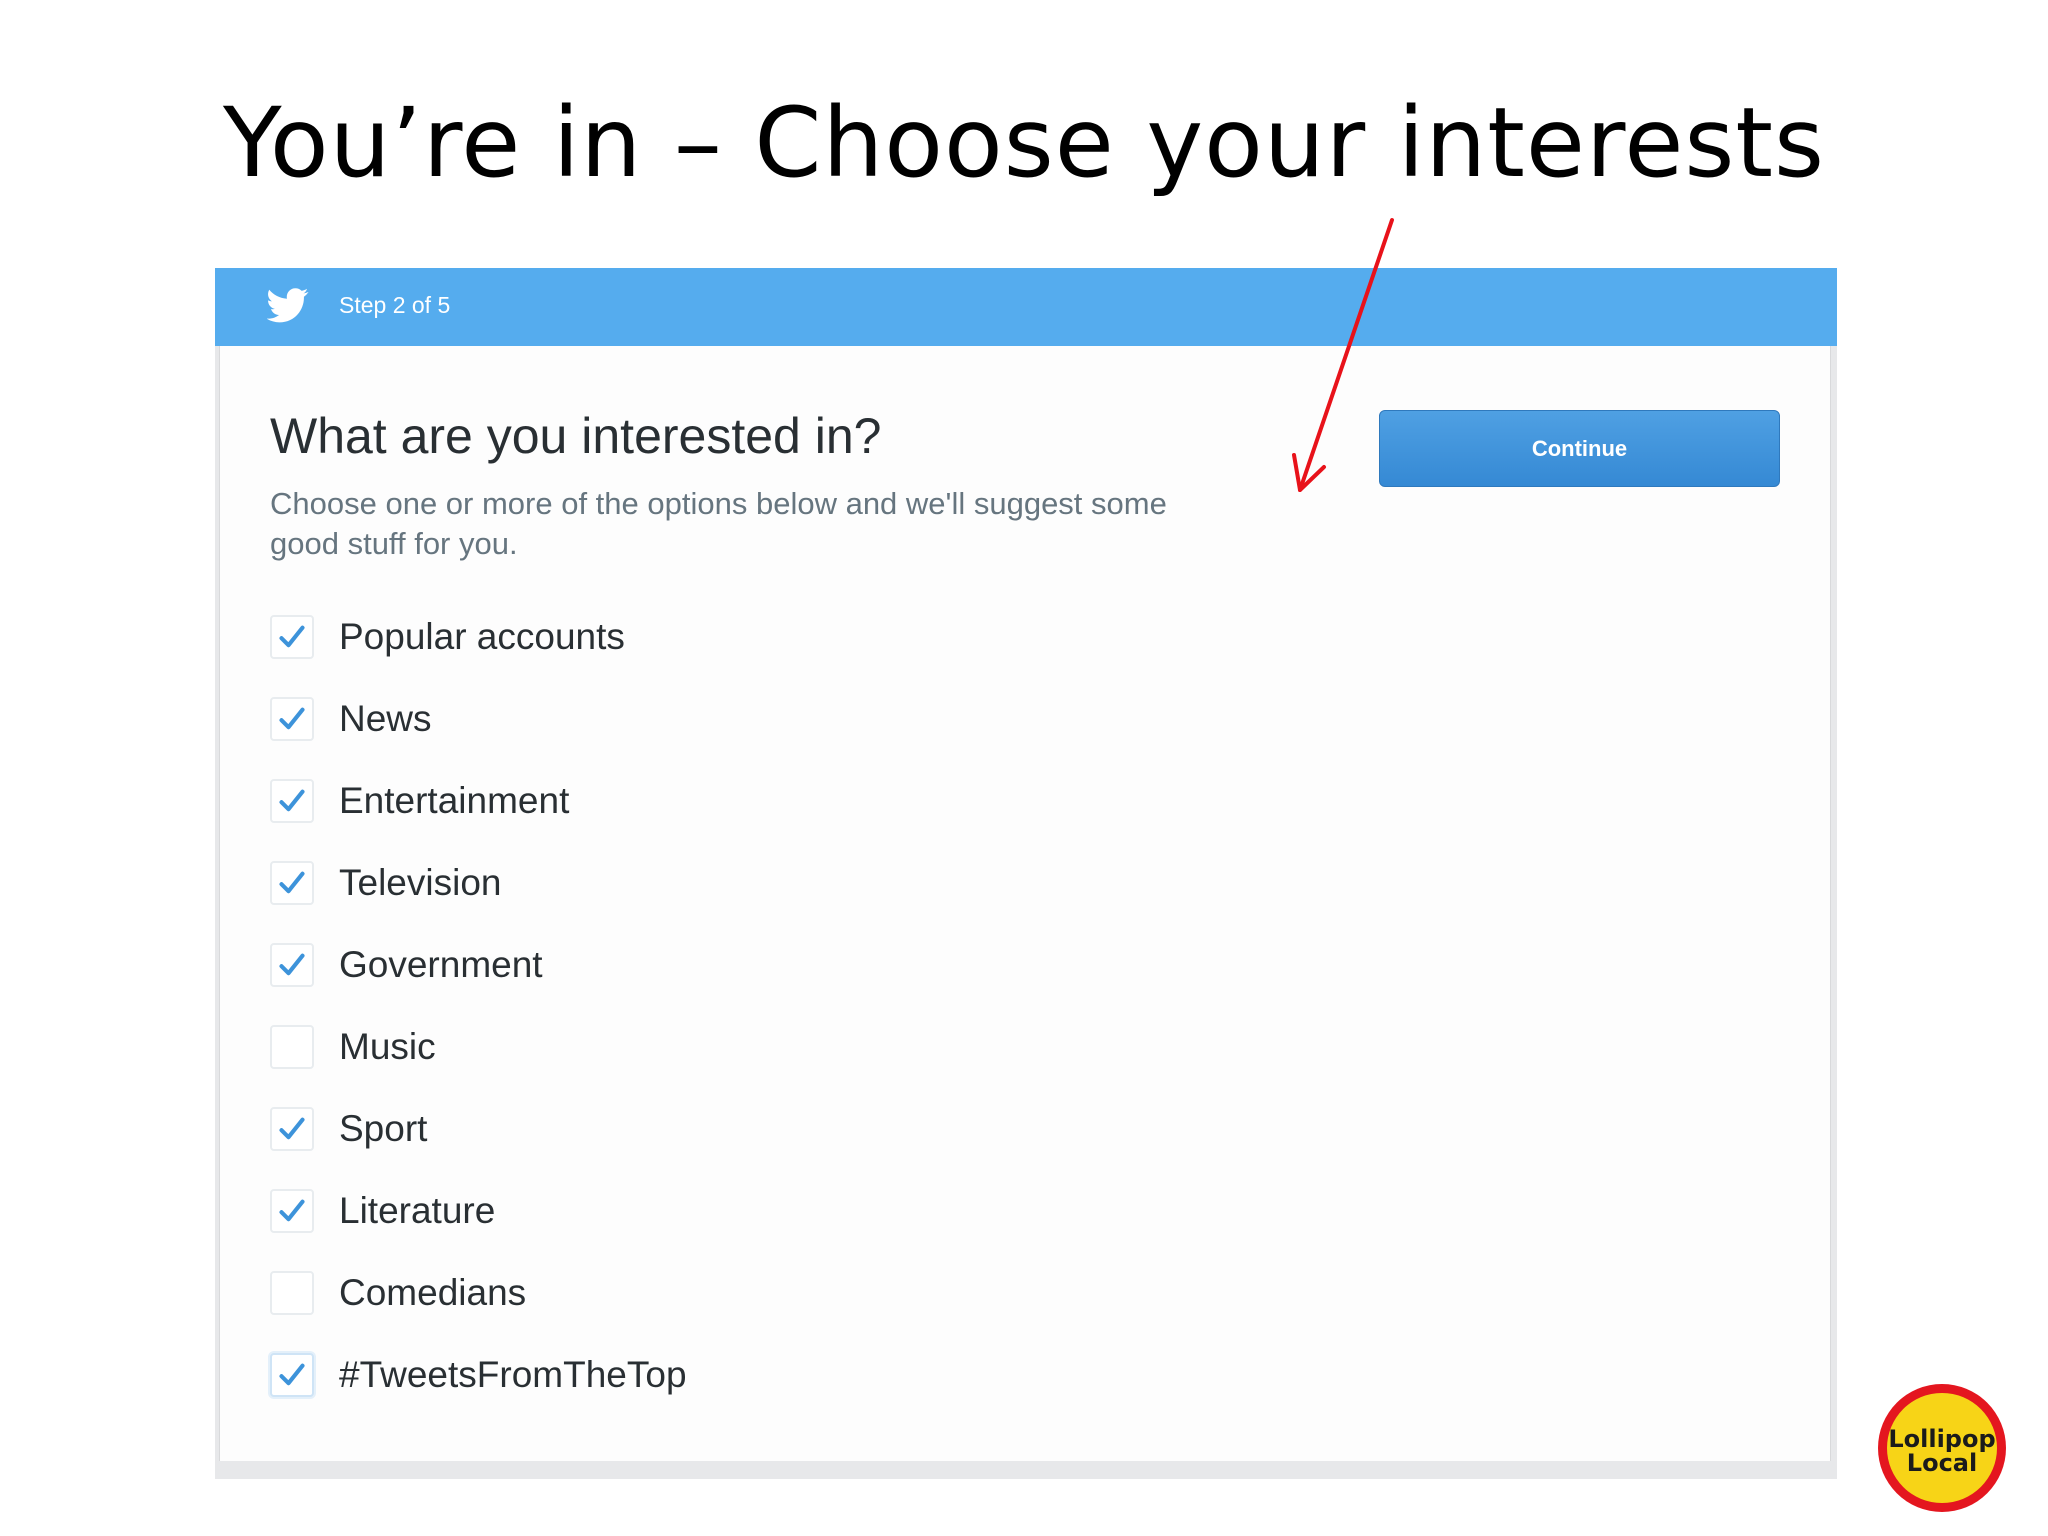  I want to click on interest-label: News, so click(385, 718).